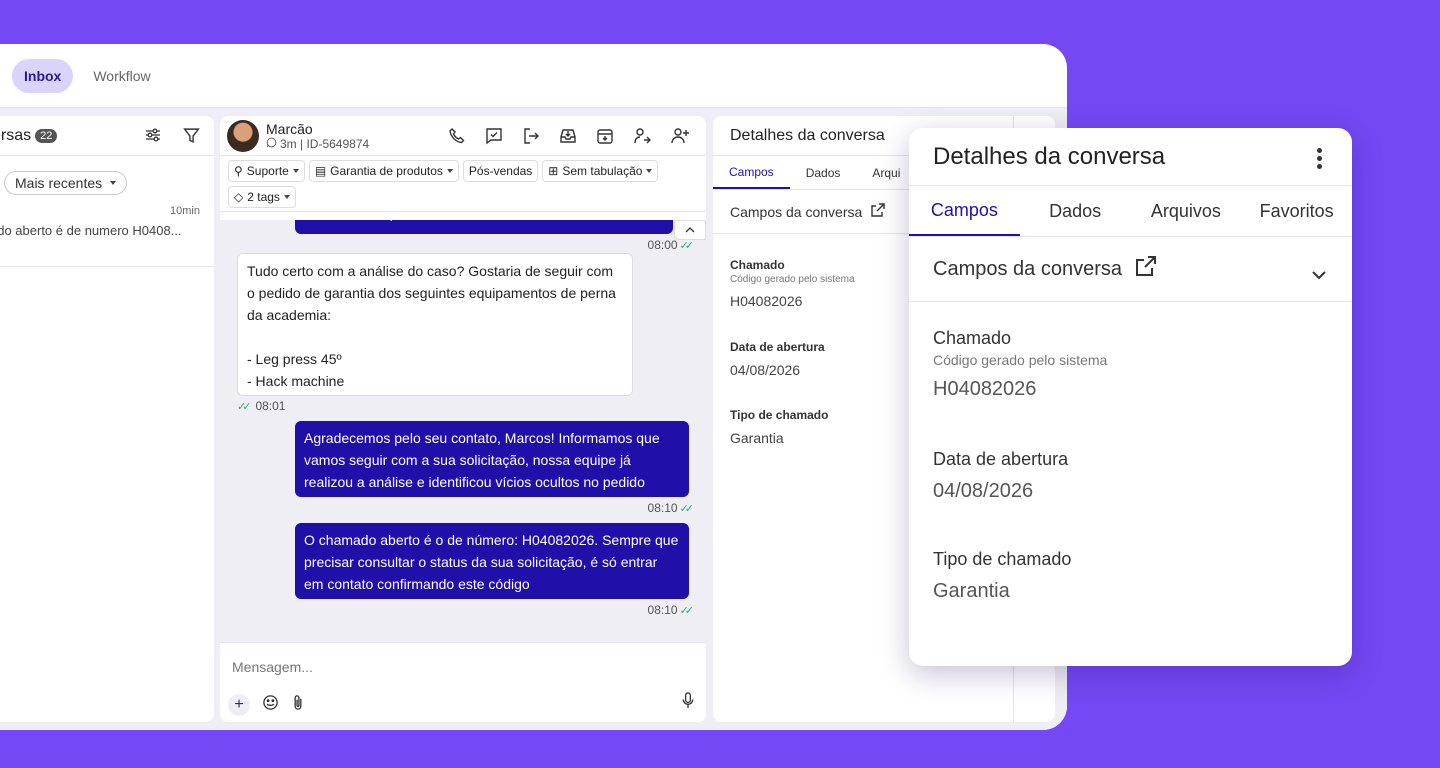  I want to click on divider, so click(107, 266).